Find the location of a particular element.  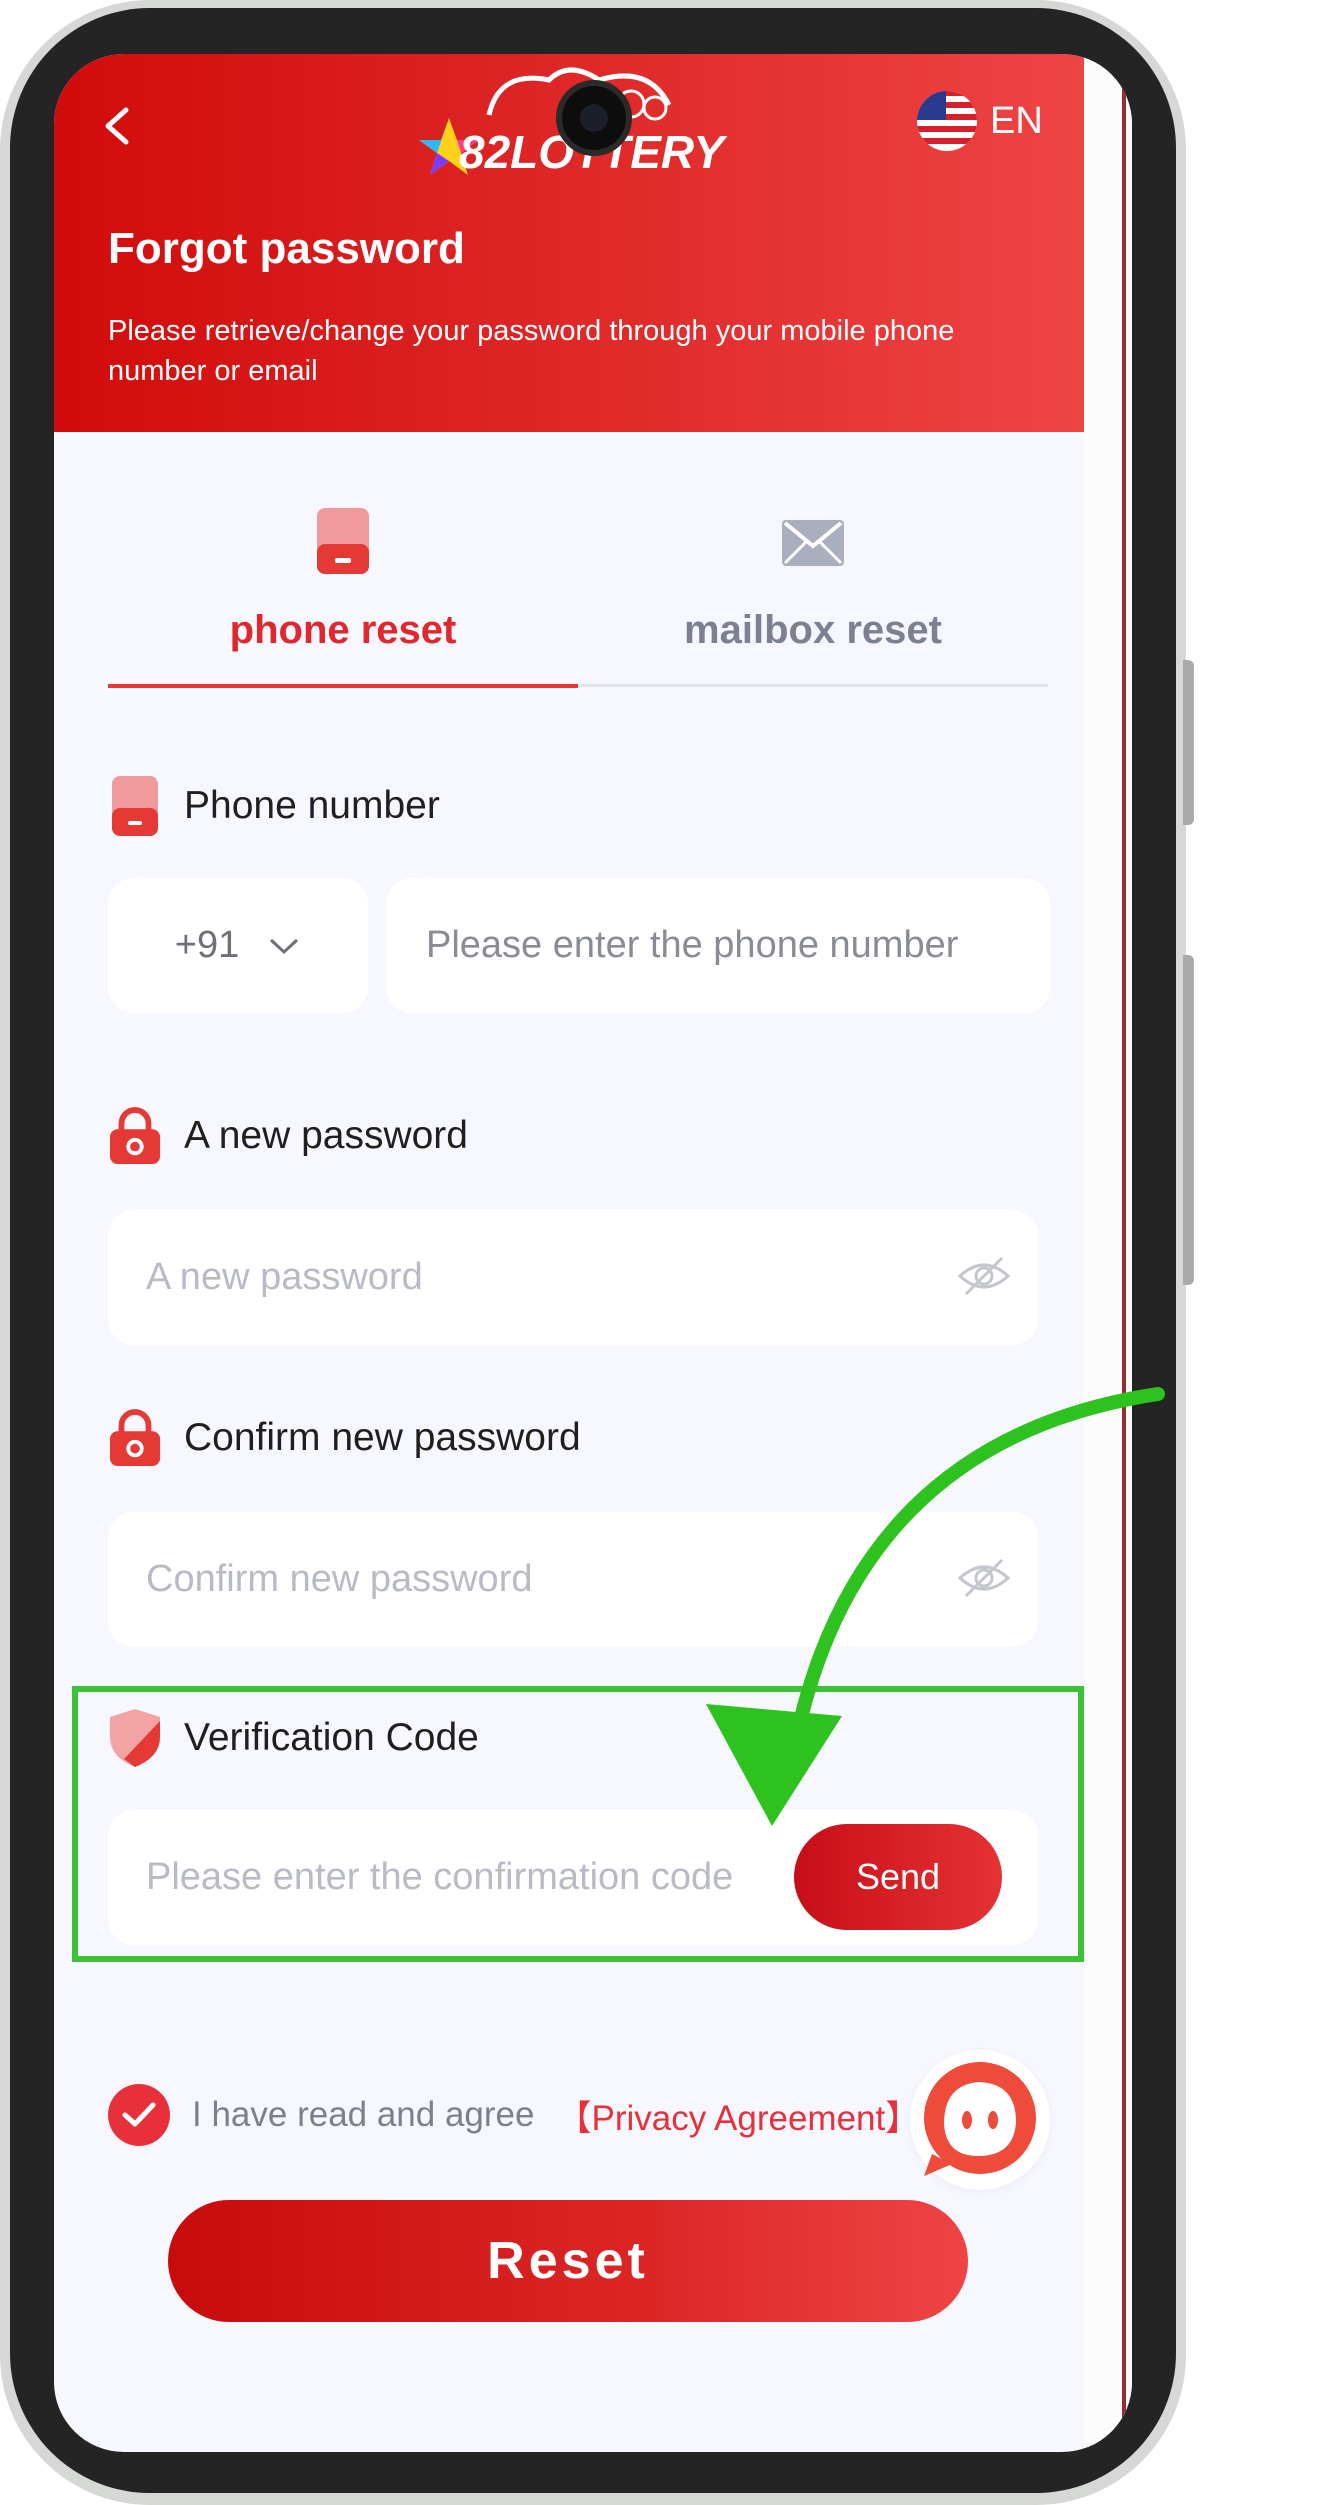

new-password-placeholder: A new password is located at coordinates (284, 1277).